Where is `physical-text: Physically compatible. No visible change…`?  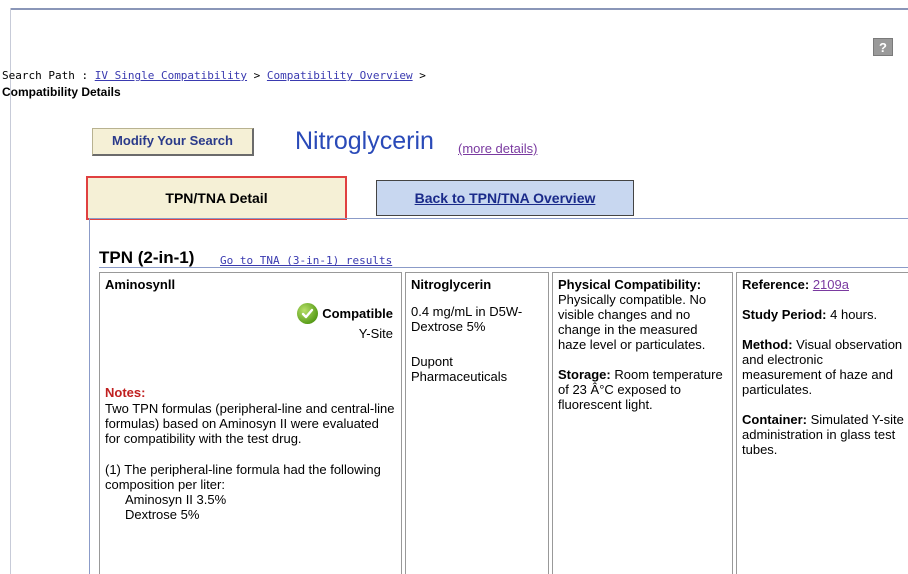 physical-text: Physically compatible. No visible change… is located at coordinates (632, 322).